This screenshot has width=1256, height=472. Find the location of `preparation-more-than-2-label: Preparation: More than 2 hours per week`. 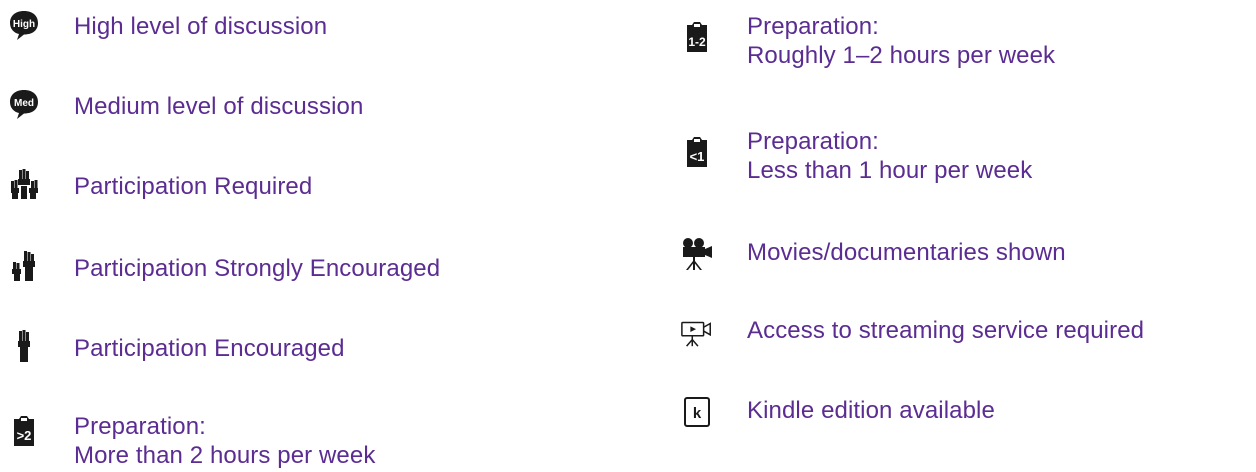

preparation-more-than-2-label: Preparation: More than 2 hours per week is located at coordinates (224, 441).